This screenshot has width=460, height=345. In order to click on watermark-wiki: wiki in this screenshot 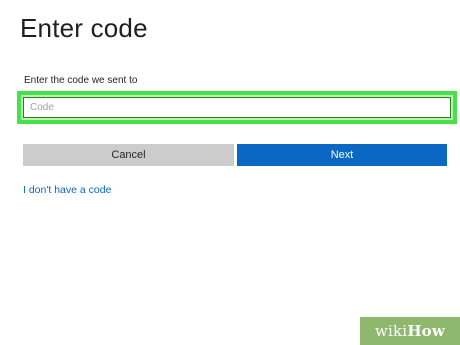, I will do `click(391, 331)`.